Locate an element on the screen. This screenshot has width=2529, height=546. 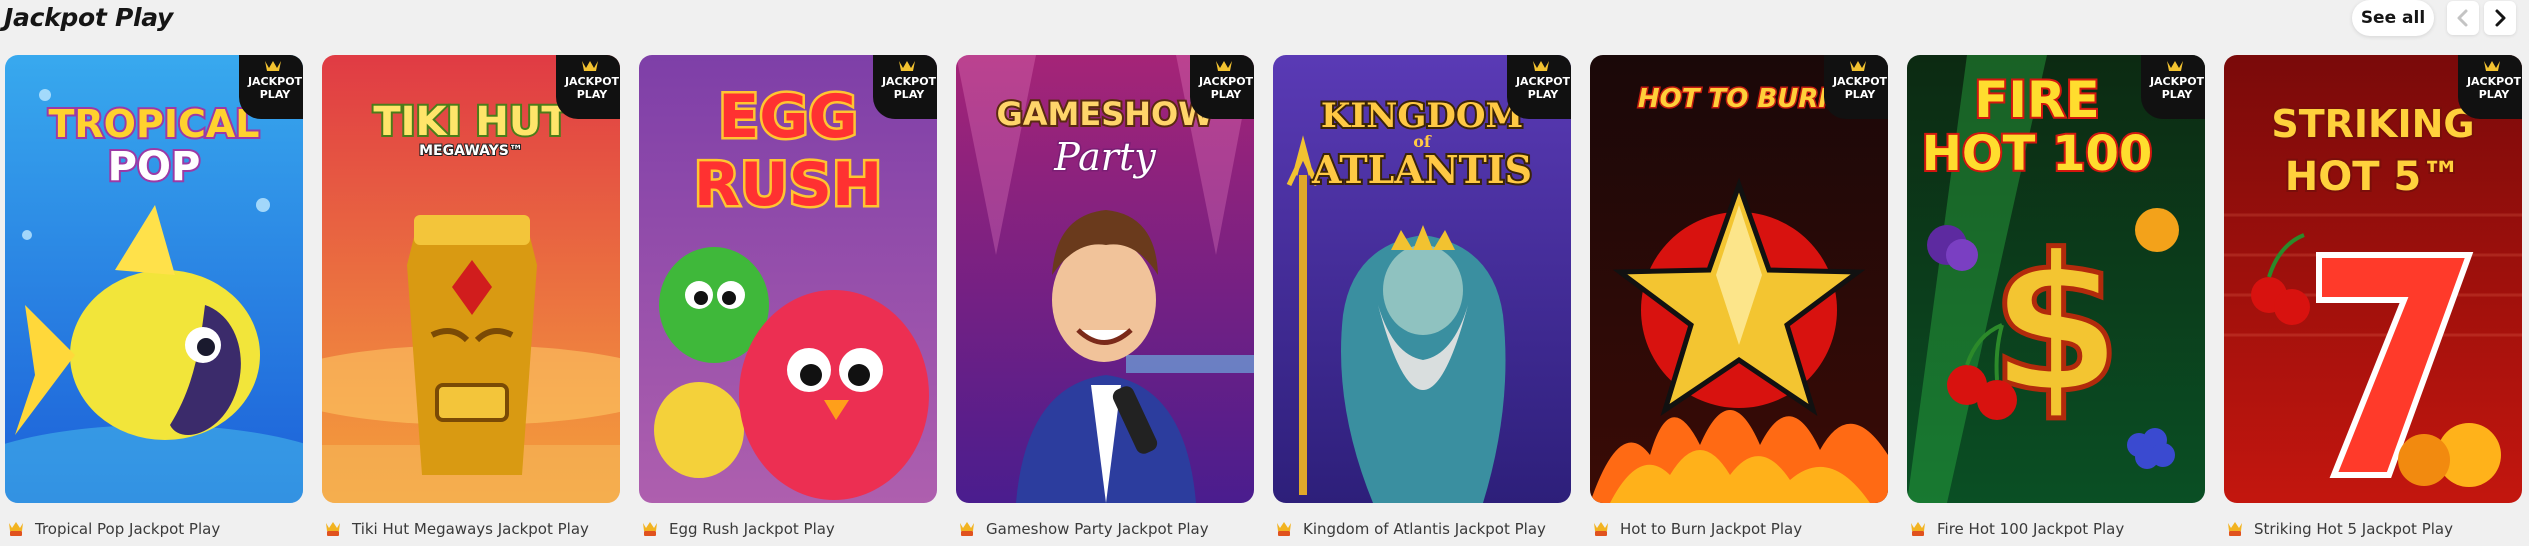
game-artwork: $ FIRE HOT 100 is located at coordinates (2056, 279).